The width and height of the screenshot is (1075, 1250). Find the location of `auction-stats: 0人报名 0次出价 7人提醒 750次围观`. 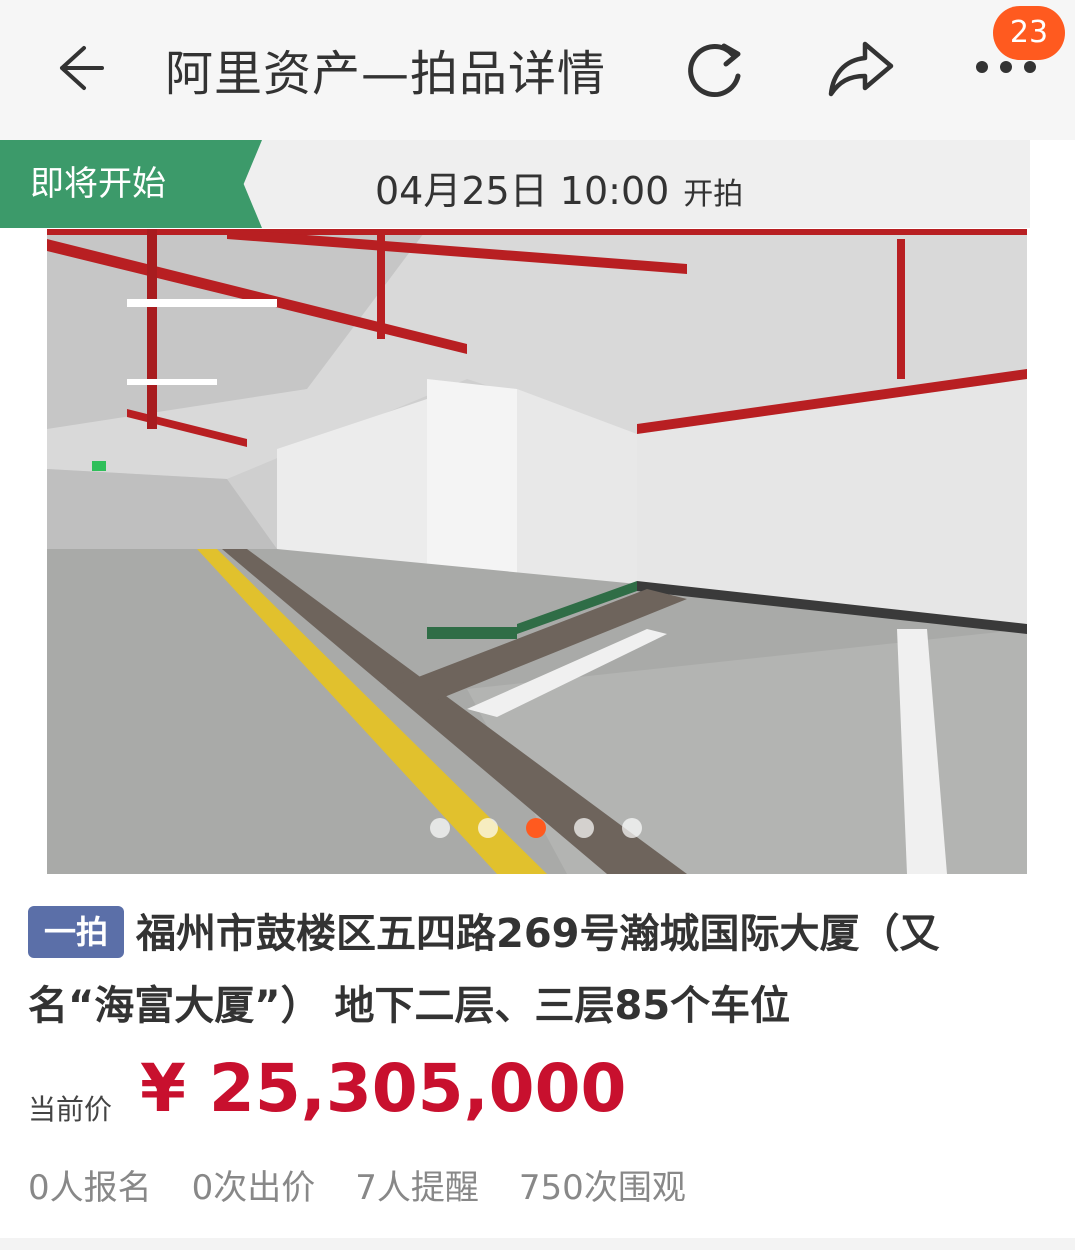

auction-stats: 0人报名 0次出价 7人提醒 750次围观 is located at coordinates (357, 1184).